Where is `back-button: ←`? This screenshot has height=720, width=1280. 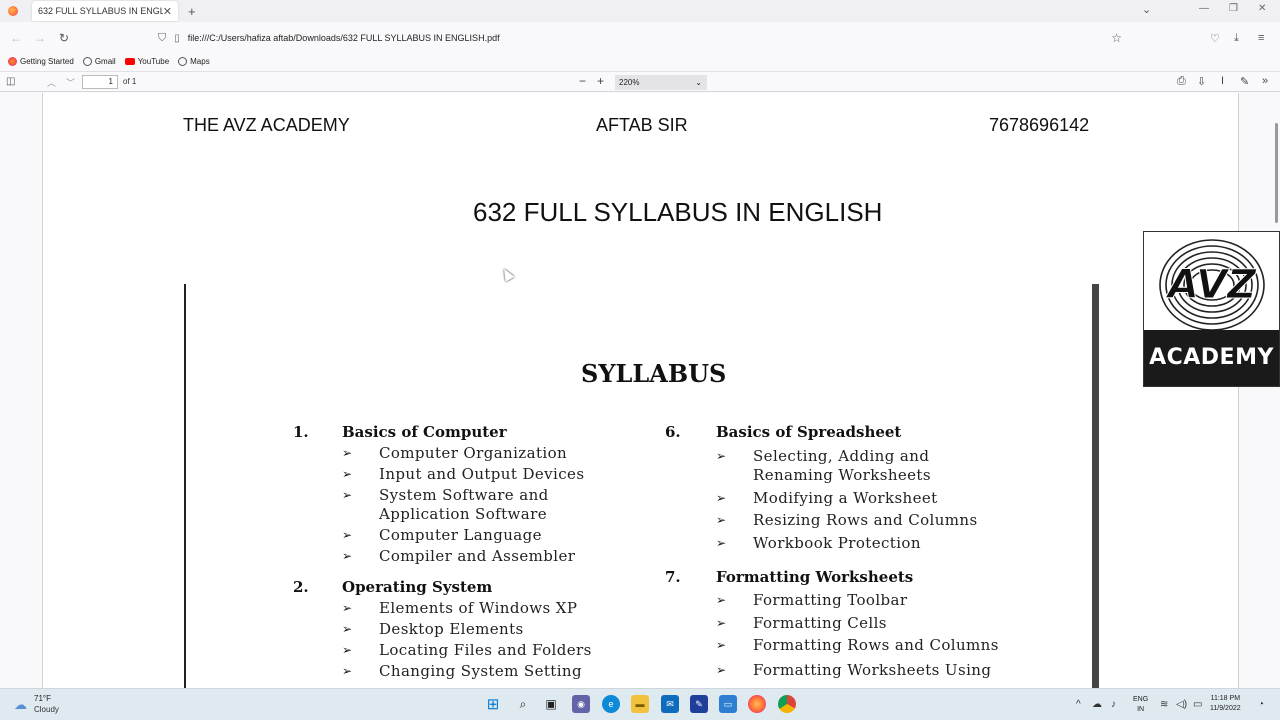 back-button: ← is located at coordinates (16, 38).